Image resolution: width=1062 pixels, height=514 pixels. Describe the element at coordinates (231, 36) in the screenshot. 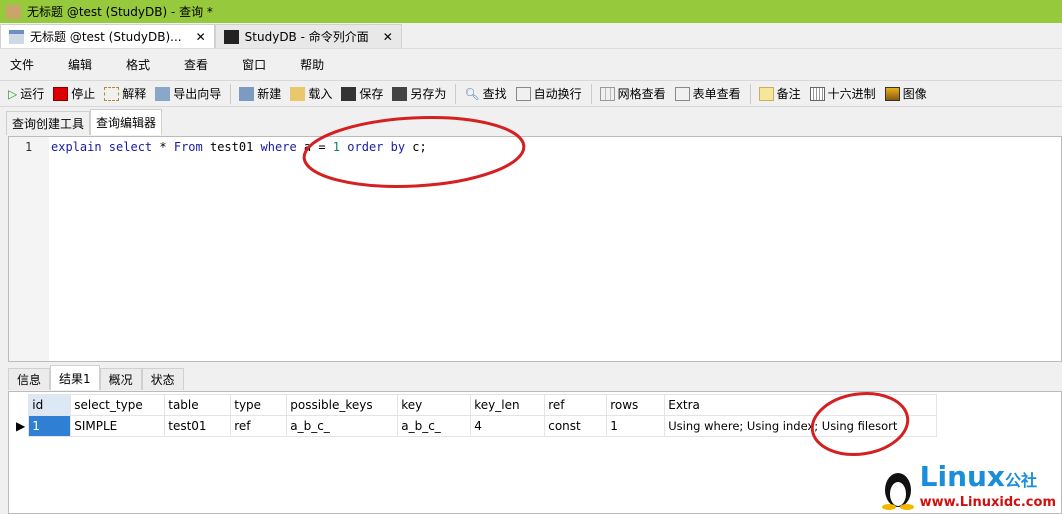

I see `terminal-icon` at that location.